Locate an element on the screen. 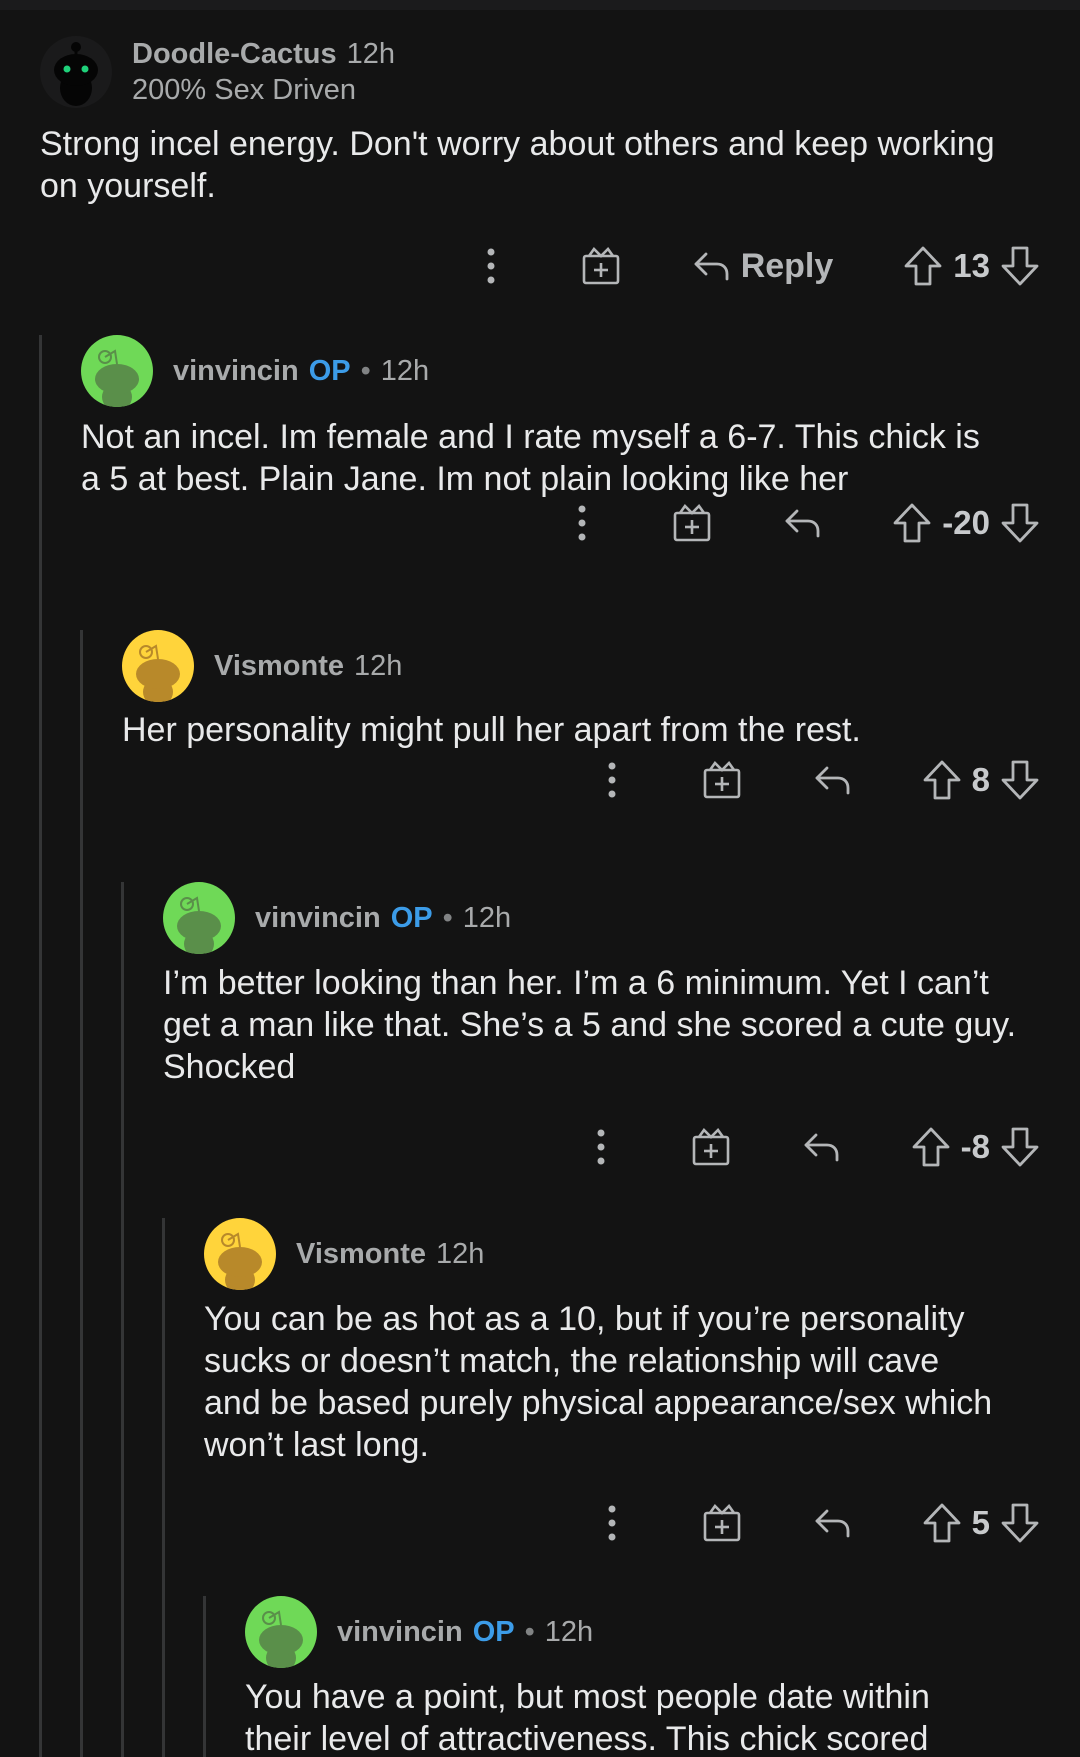  vote-controls: 8 is located at coordinates (981, 780).